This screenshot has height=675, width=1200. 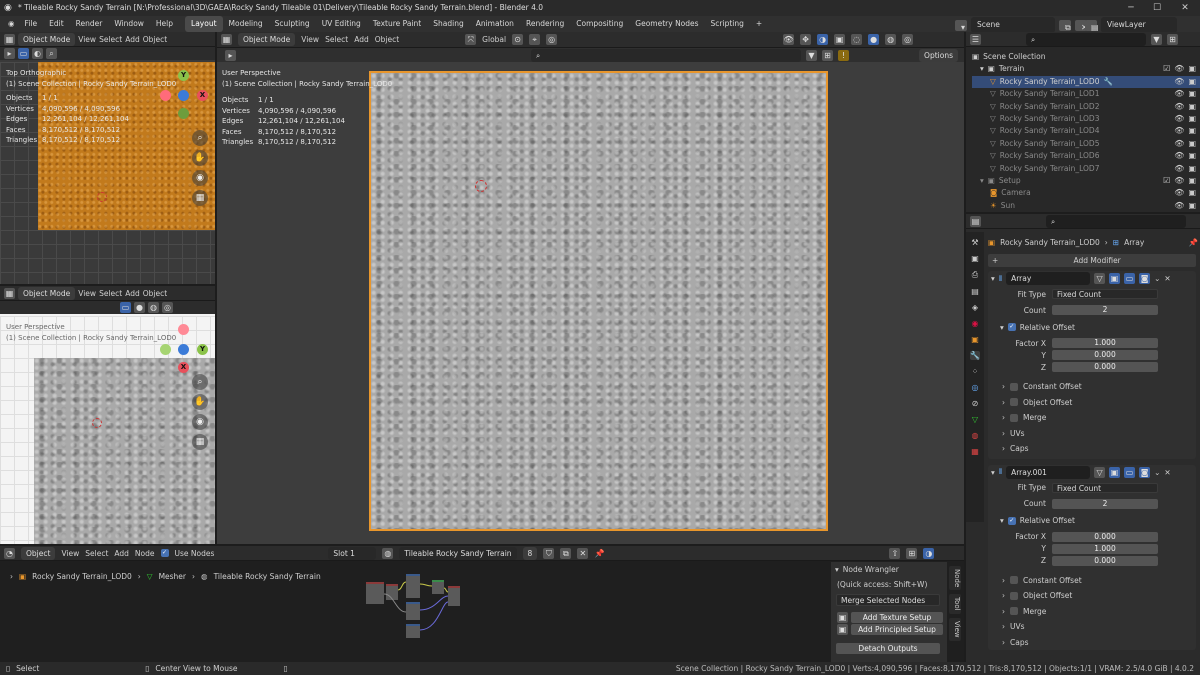 What do you see at coordinates (1172, 39) in the screenshot?
I see `new-collection-icon: ⊞` at bounding box center [1172, 39].